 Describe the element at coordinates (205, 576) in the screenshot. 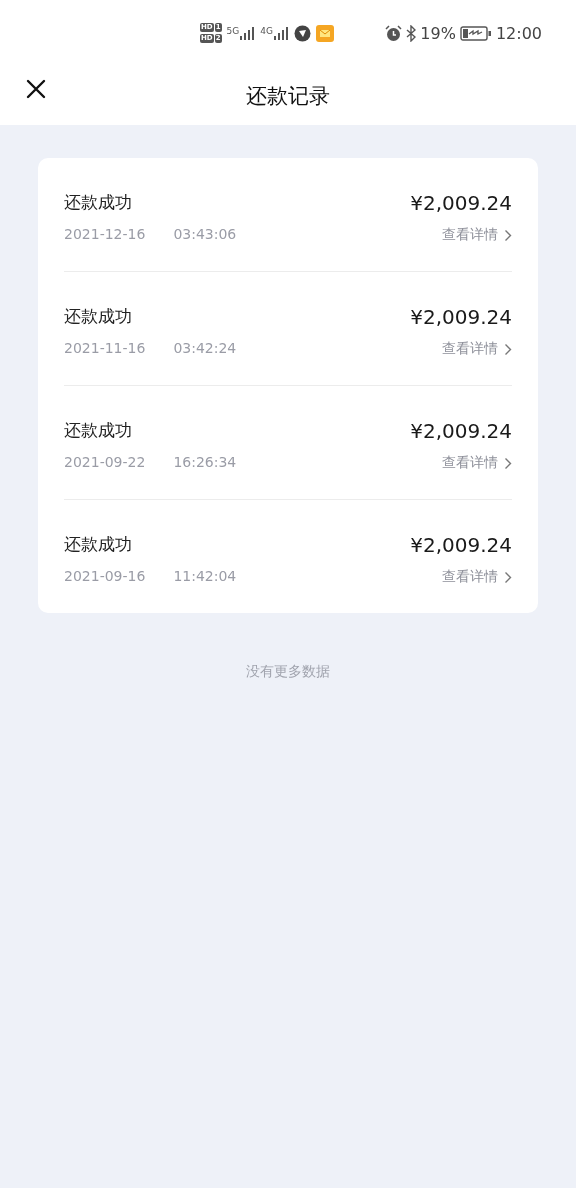

I see `record-time: 11:42:04` at that location.